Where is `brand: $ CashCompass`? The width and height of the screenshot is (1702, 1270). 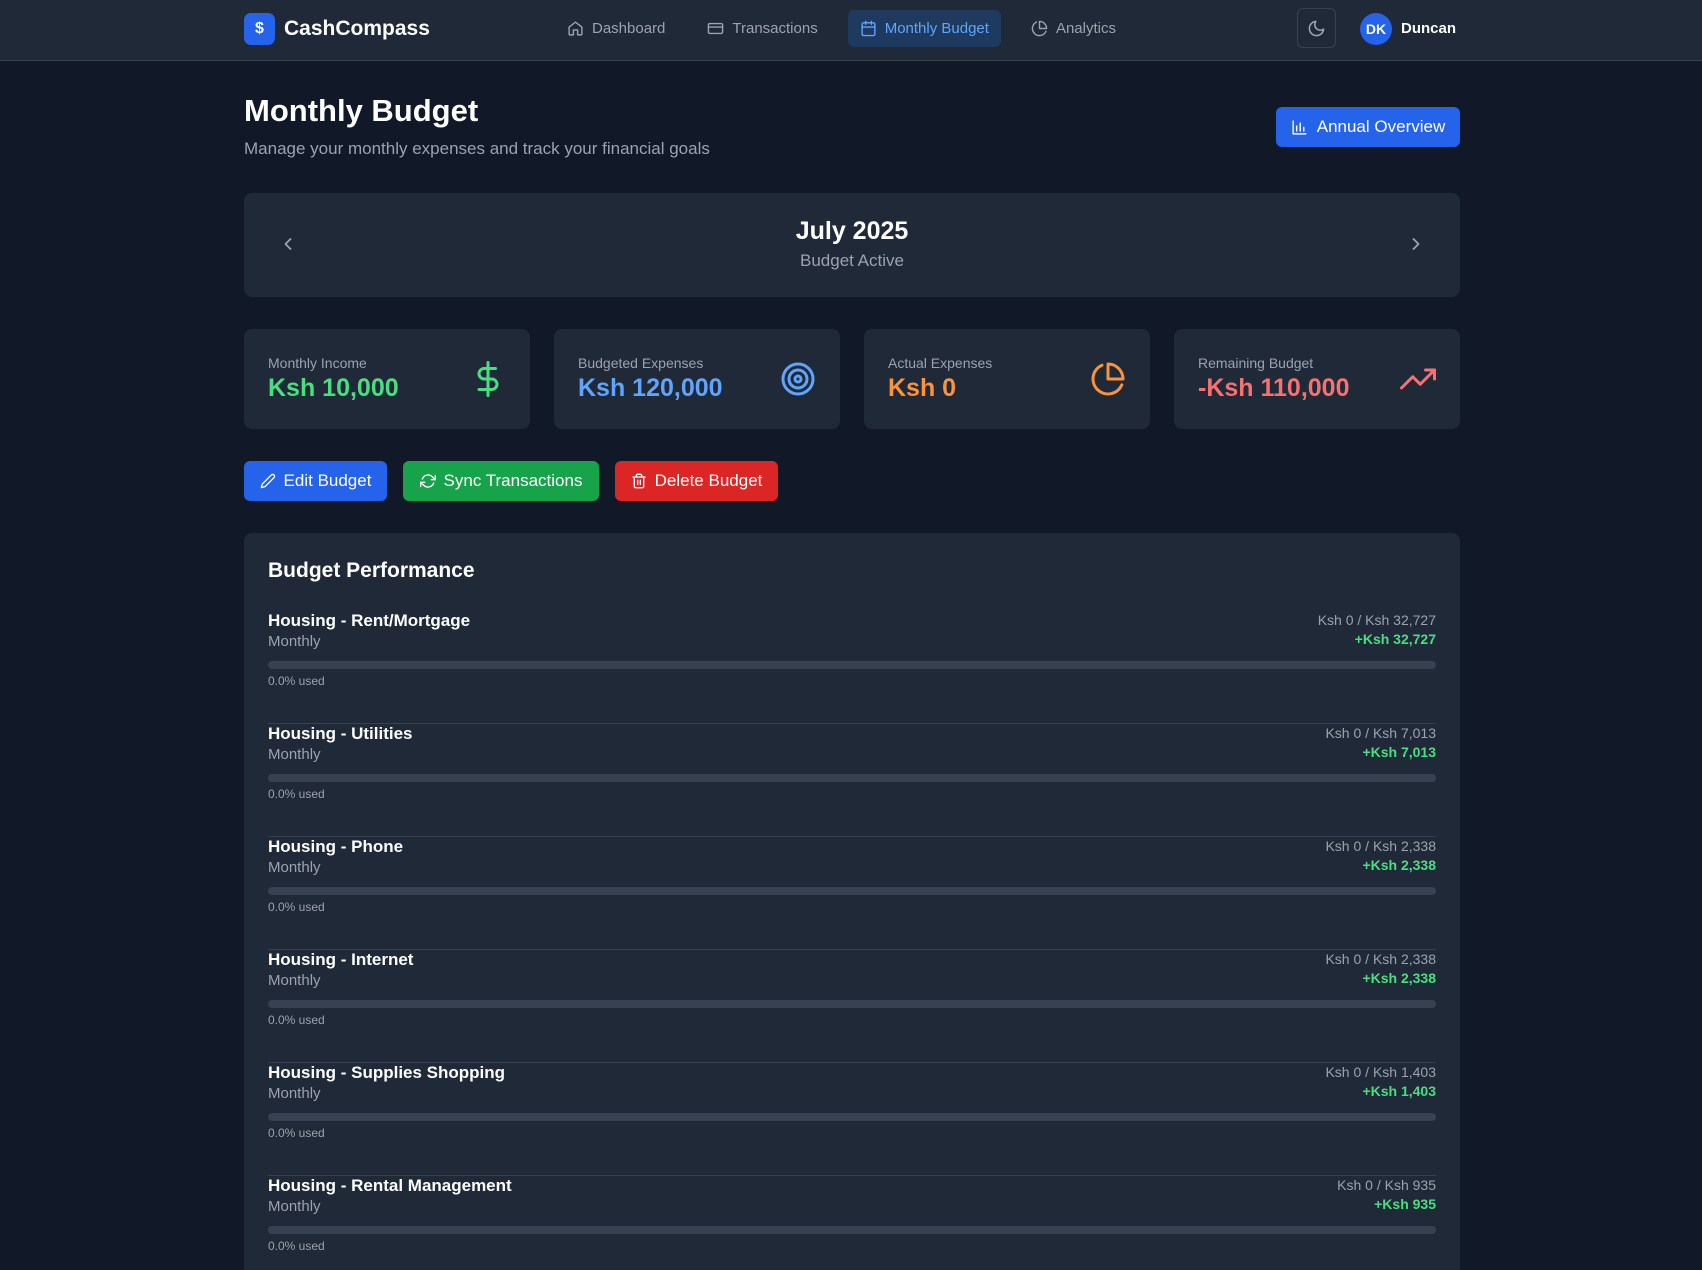
brand: $ CashCompass is located at coordinates (337, 29).